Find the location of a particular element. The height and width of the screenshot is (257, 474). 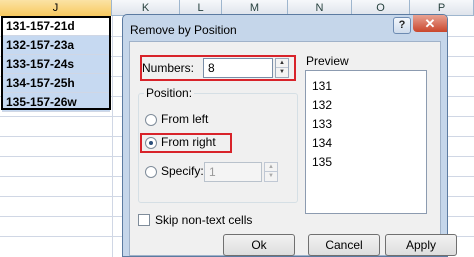

specify-label: Specify: is located at coordinates (182, 171).